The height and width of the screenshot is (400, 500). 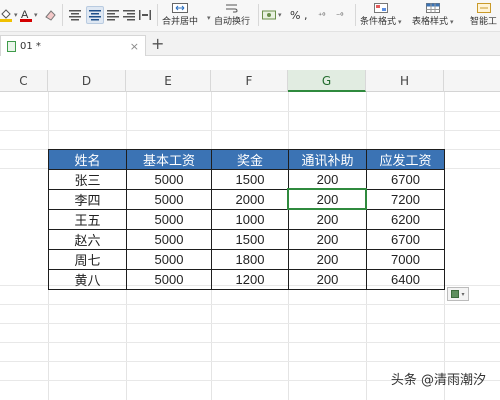 I want to click on table-row: 赵六 5000 1500 200 6700, so click(x=246, y=239).